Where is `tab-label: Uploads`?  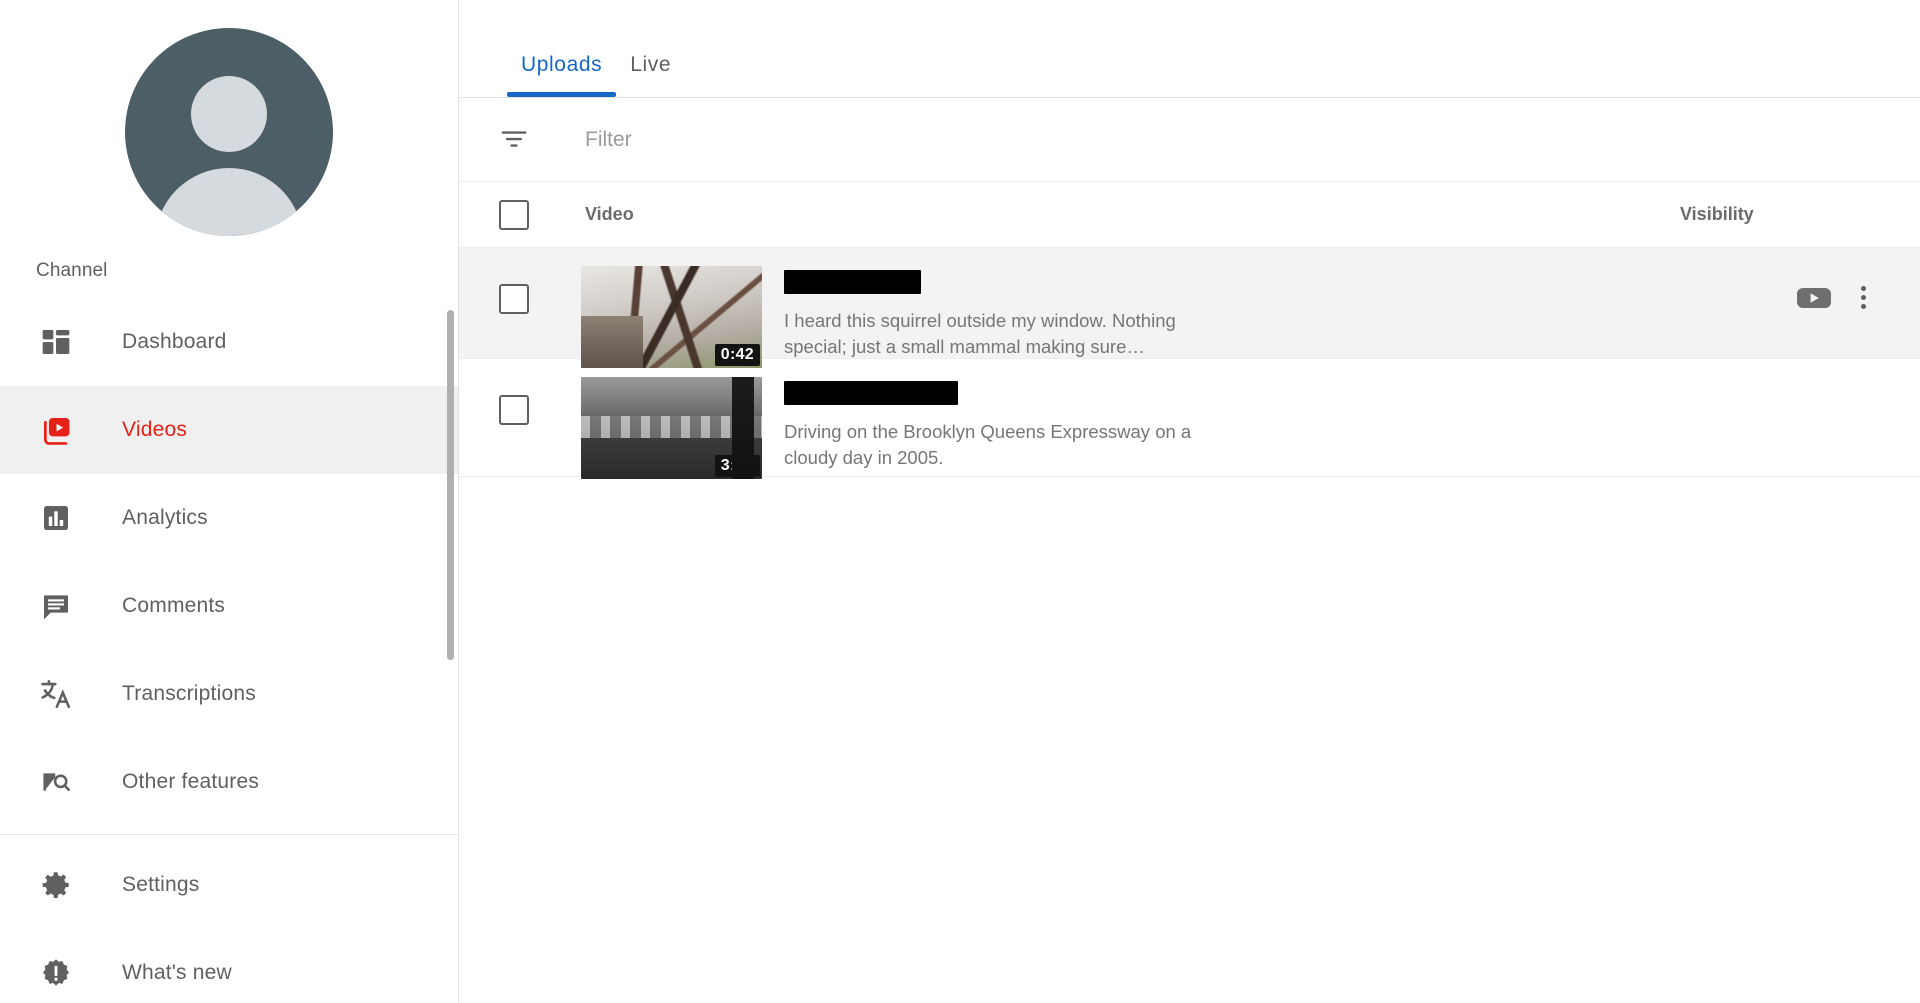 tab-label: Uploads is located at coordinates (562, 64).